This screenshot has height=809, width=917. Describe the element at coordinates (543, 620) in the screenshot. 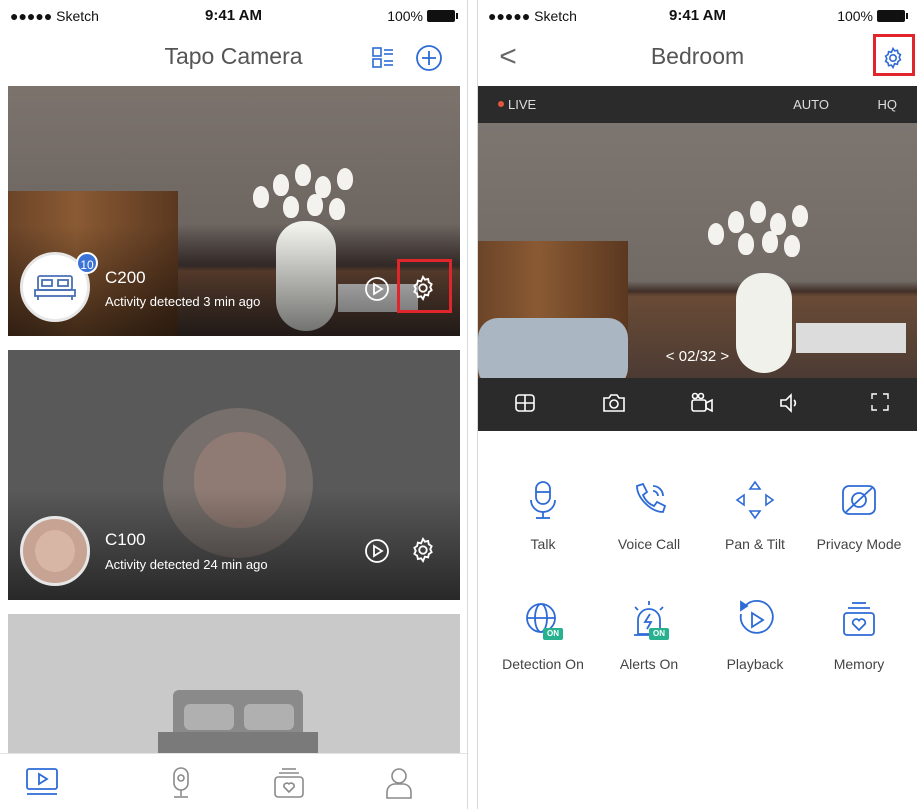

I see `detection-globe-icon: ON` at that location.